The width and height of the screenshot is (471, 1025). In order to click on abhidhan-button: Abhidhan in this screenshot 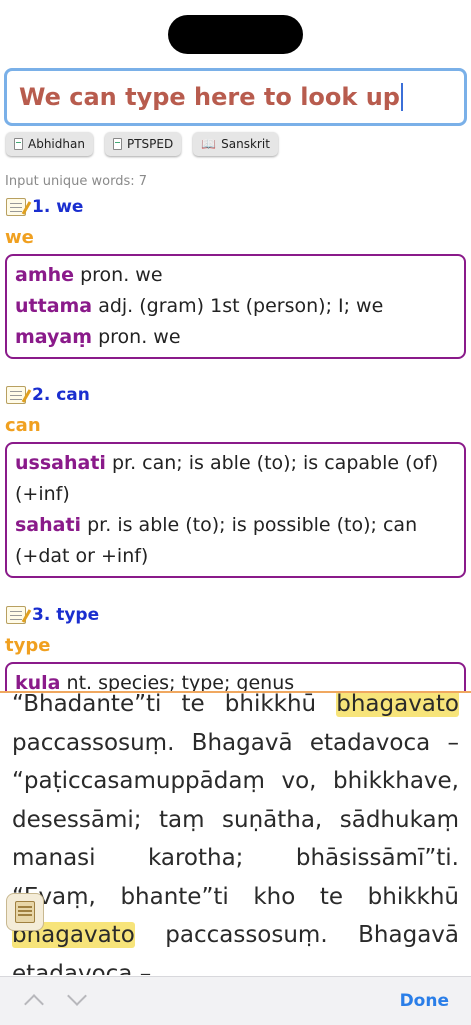, I will do `click(49, 144)`.